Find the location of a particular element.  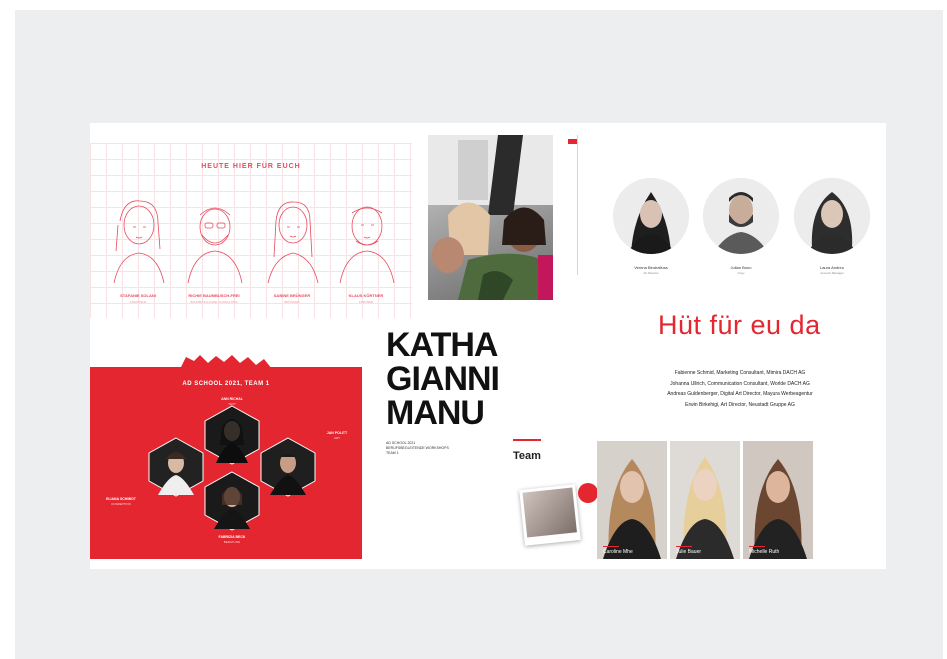

headline-red: Hüt für eu da is located at coordinates (739, 325).